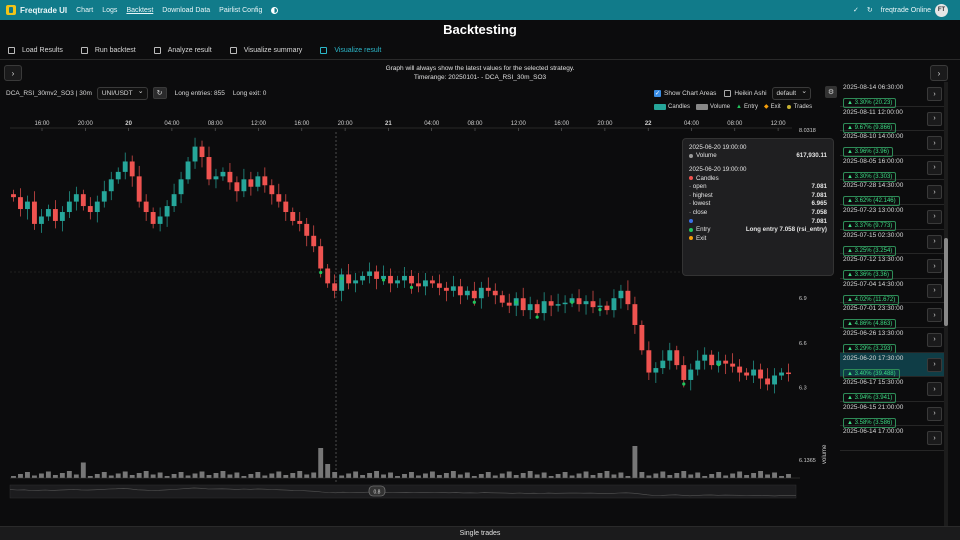 The height and width of the screenshot is (540, 960). Describe the element at coordinates (870, 10) in the screenshot. I see `refresh-icon: ↻` at that location.